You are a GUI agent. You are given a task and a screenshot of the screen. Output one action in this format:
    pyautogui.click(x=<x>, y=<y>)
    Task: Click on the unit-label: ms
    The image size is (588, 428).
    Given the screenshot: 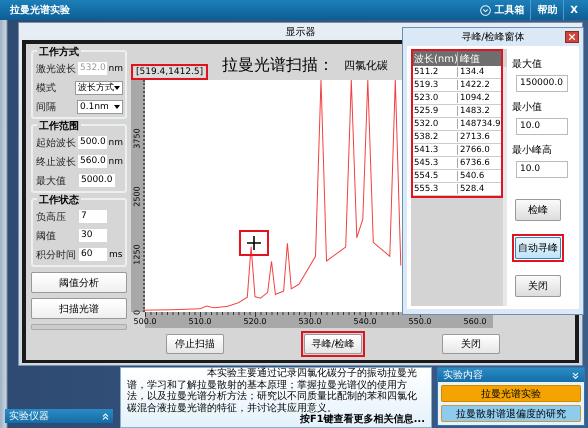 What is the action you would take?
    pyautogui.click(x=115, y=255)
    